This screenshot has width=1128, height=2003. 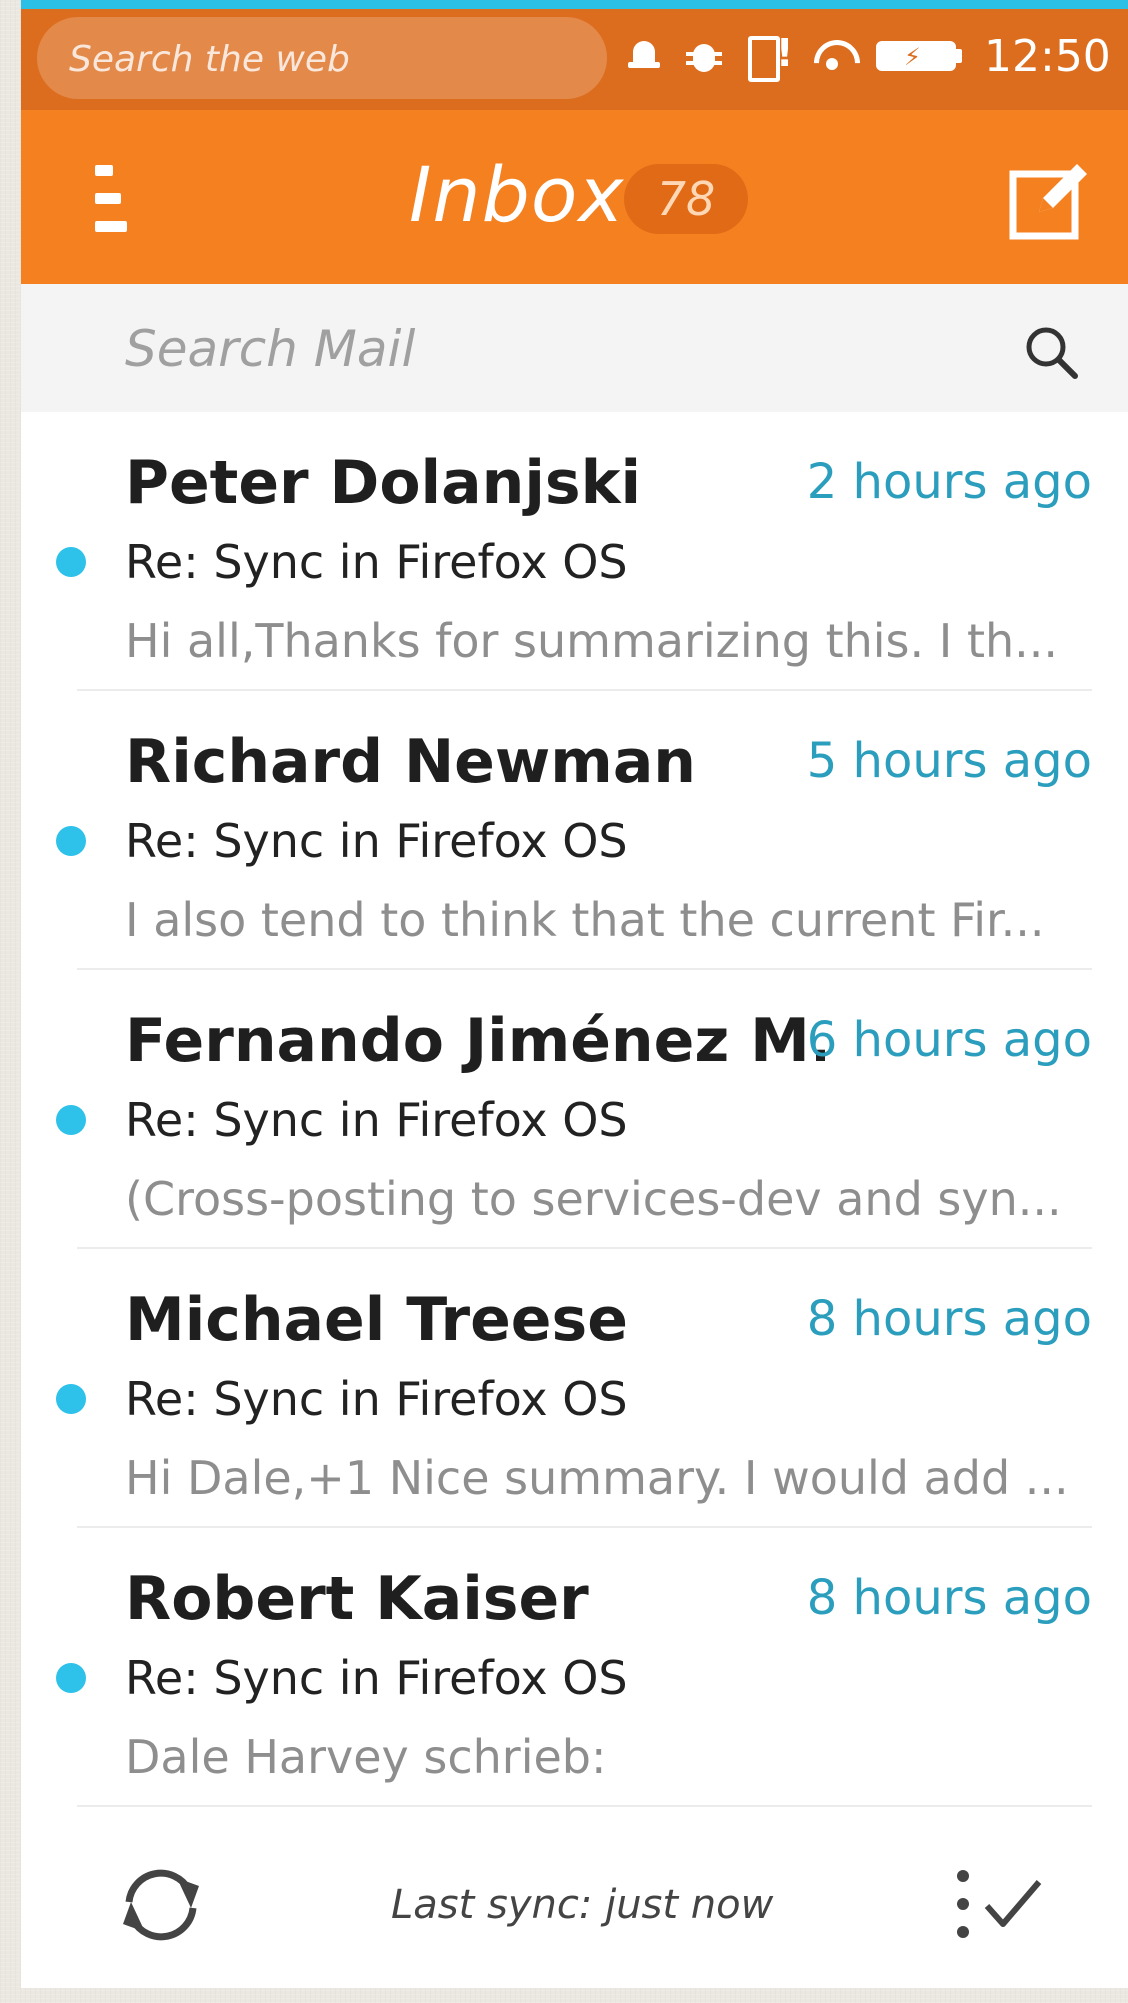 I want to click on message-sender: Richard Newman, so click(x=411, y=762).